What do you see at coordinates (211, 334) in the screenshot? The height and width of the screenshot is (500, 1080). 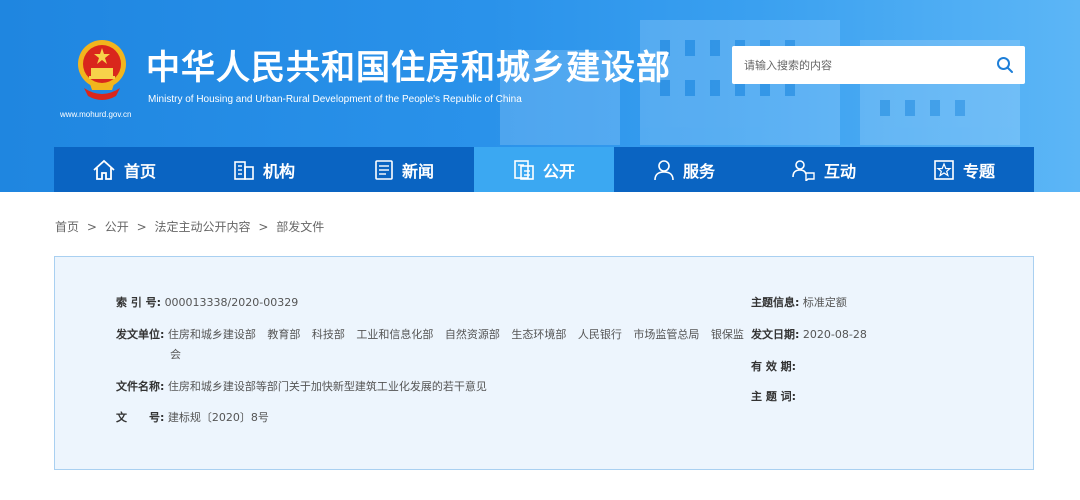 I see `issuer-item: 住房和城乡建设部` at bounding box center [211, 334].